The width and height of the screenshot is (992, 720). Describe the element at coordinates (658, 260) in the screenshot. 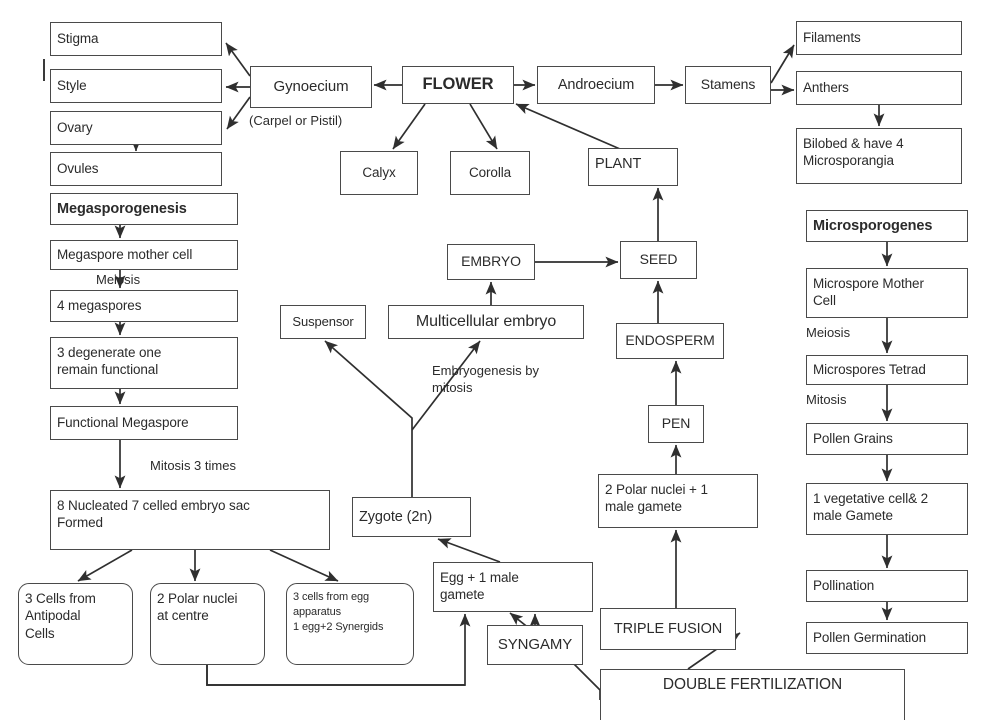

I see `node-seed: SEED` at that location.